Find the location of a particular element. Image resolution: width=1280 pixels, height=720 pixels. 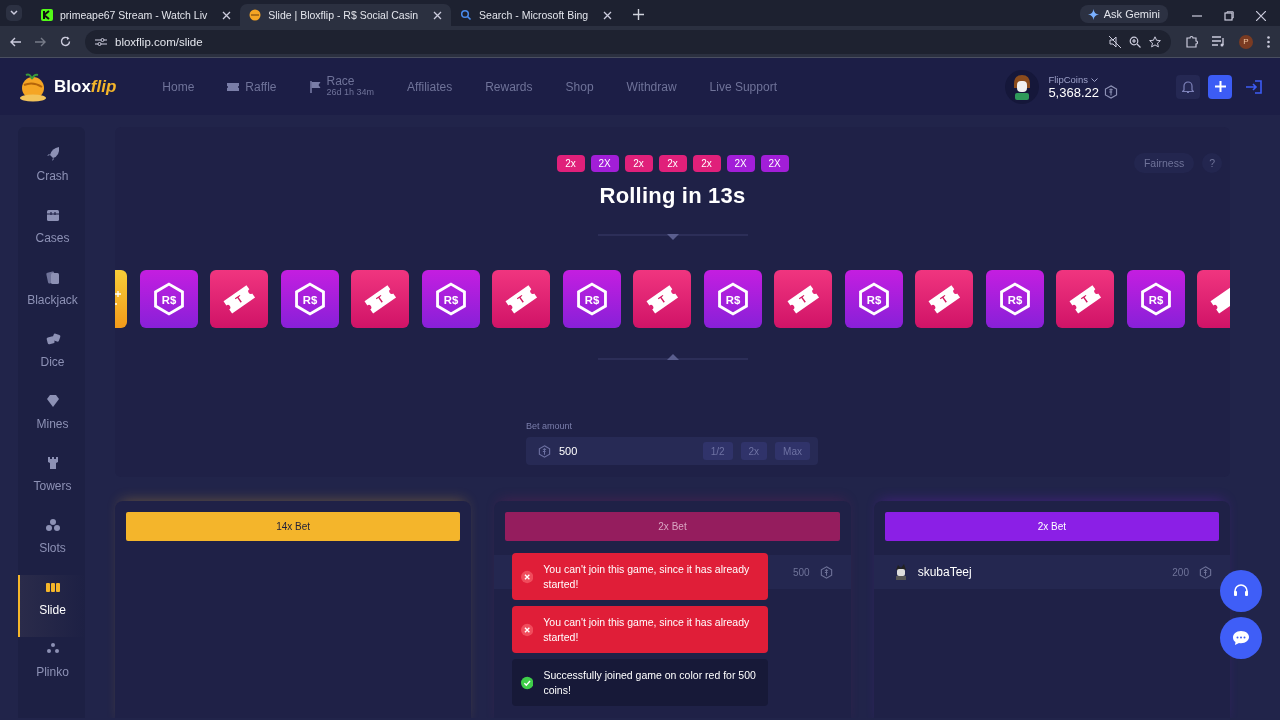

site-settings-icon is located at coordinates (101, 41).